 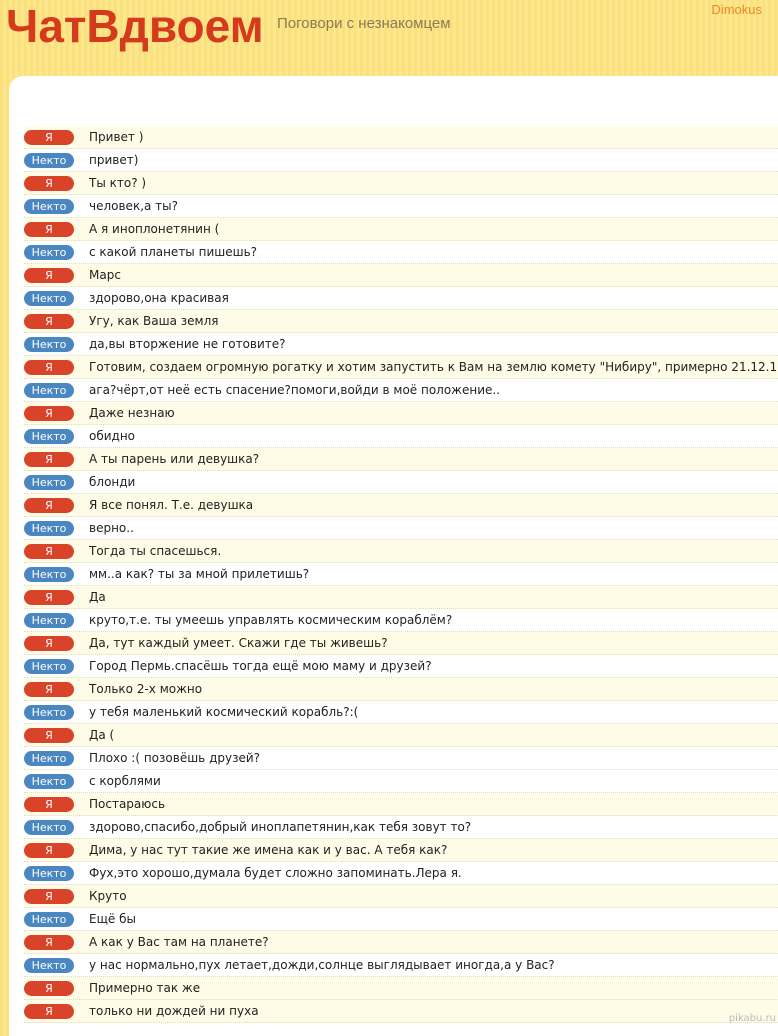 What do you see at coordinates (154, 229) in the screenshot?
I see `message-text: А я иноплонетянин (` at bounding box center [154, 229].